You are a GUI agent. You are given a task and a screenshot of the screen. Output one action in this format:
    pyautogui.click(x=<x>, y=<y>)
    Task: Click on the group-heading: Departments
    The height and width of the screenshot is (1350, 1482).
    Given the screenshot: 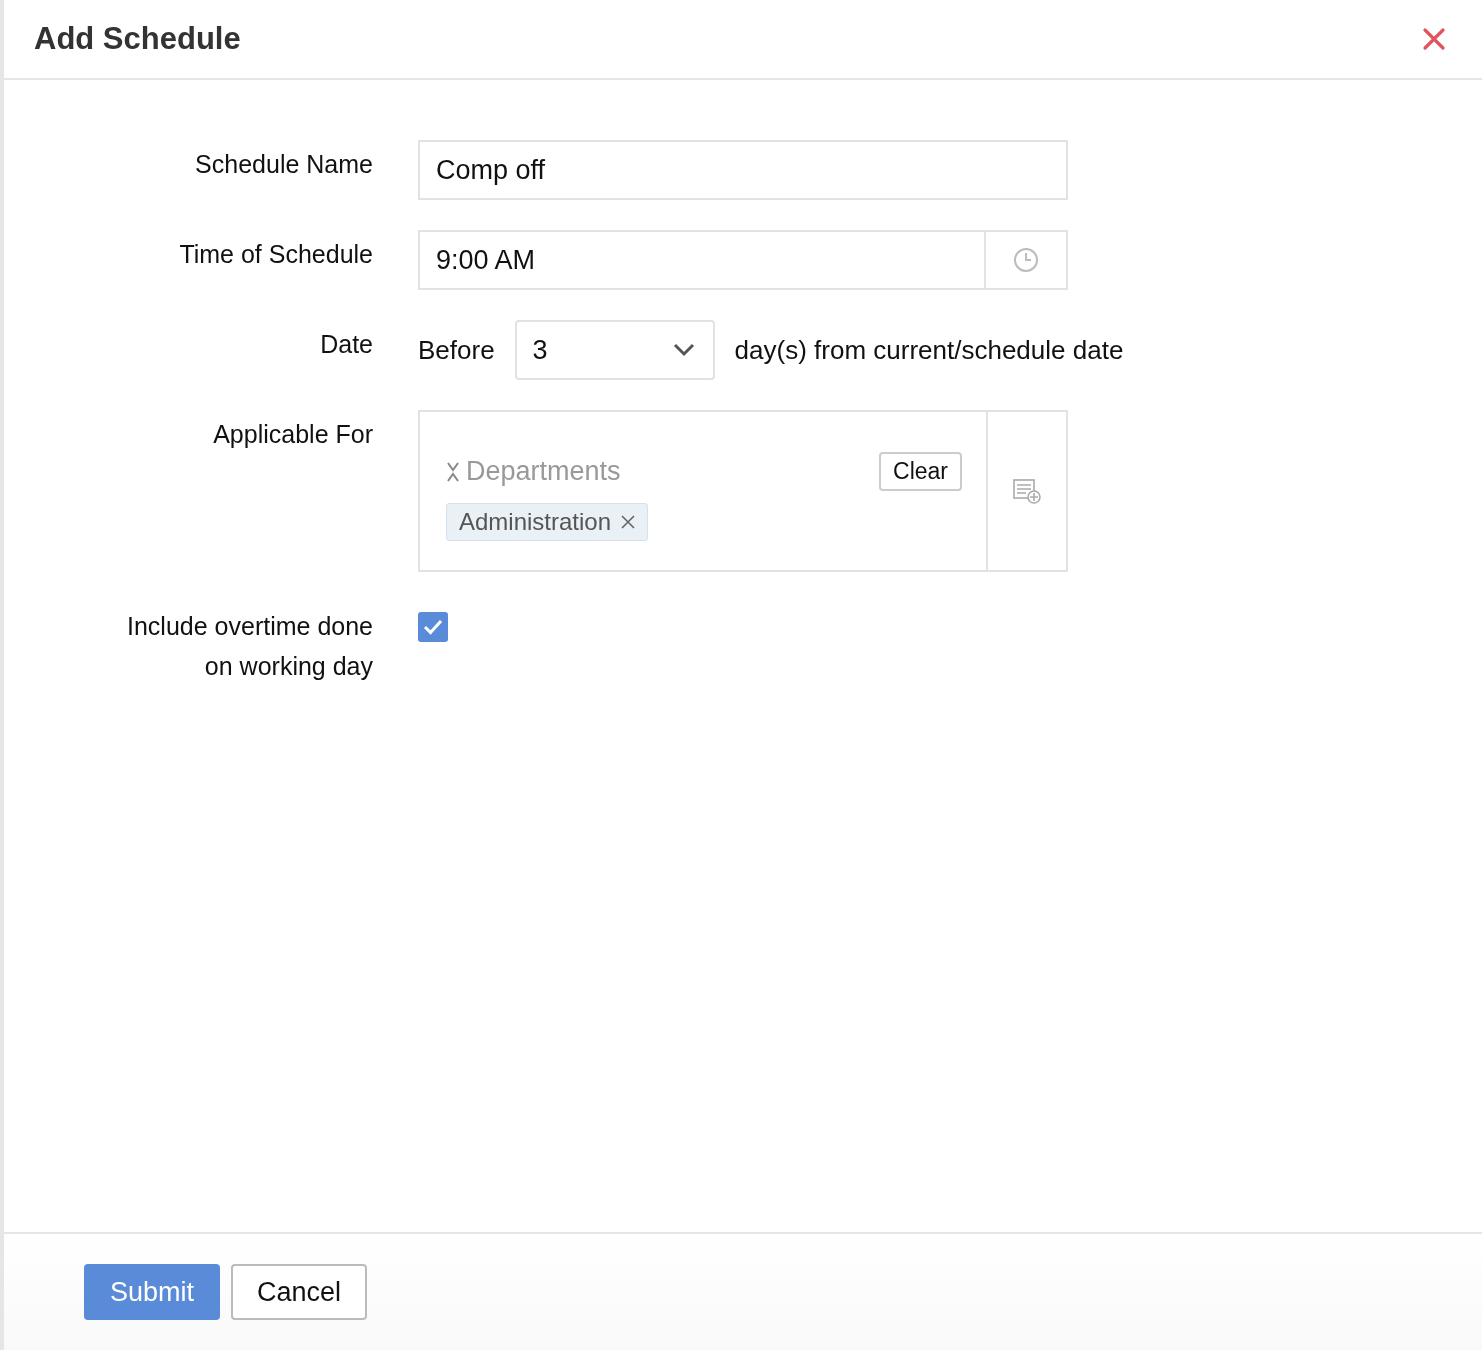 What is the action you would take?
    pyautogui.click(x=544, y=471)
    